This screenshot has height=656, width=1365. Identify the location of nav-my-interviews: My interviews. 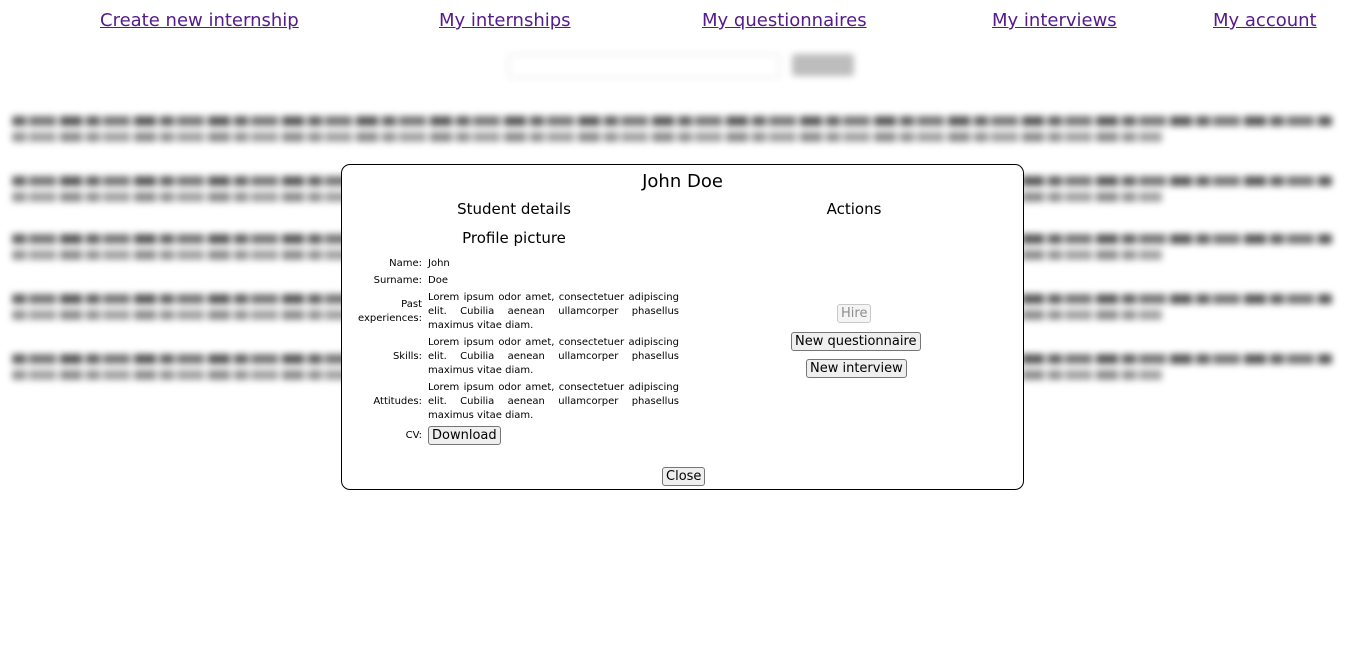
(1054, 20).